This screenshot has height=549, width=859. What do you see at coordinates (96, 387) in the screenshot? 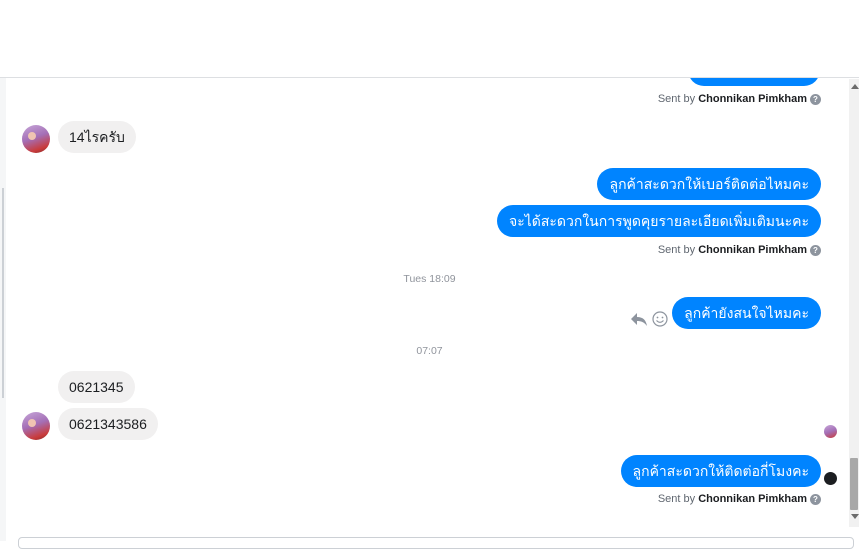
I see `message-bubble-incoming: 0621345` at bounding box center [96, 387].